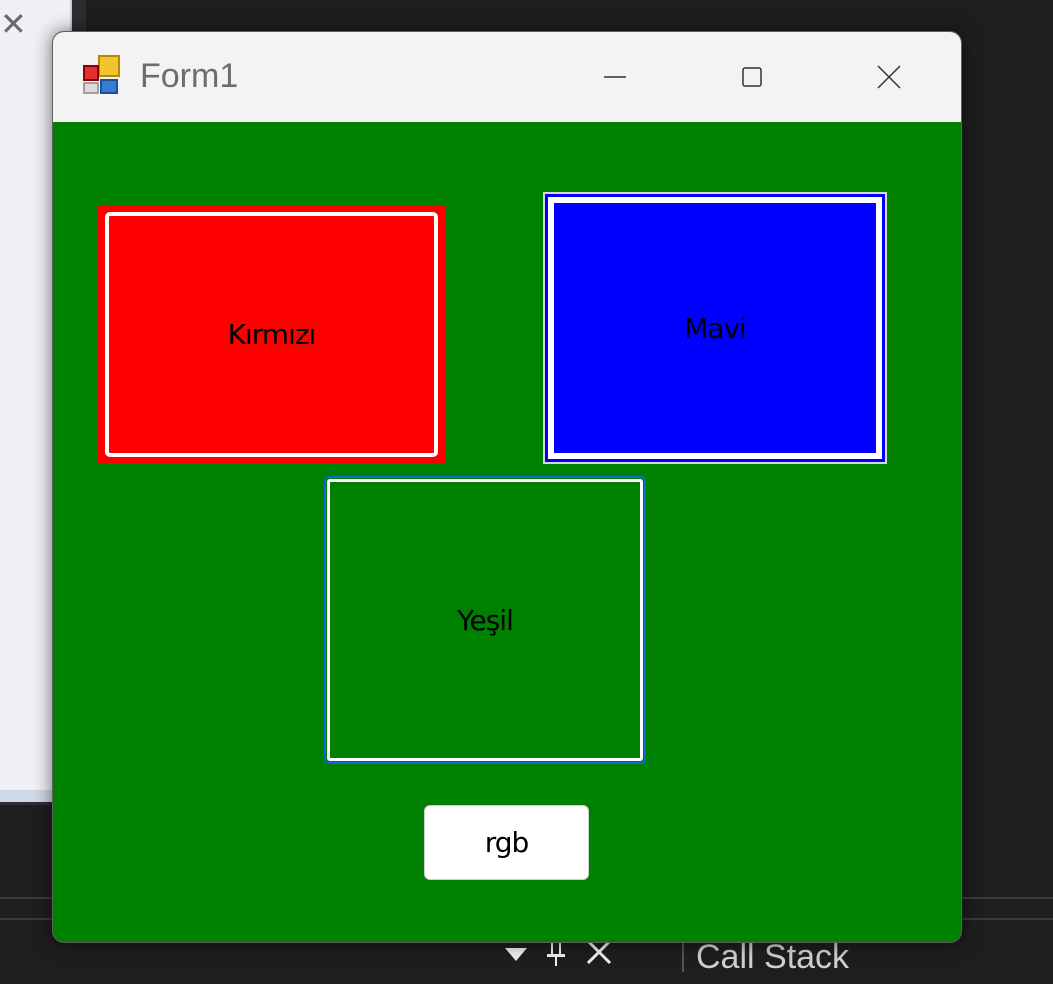 This screenshot has height=984, width=1053. I want to click on close-icon, so click(889, 77).